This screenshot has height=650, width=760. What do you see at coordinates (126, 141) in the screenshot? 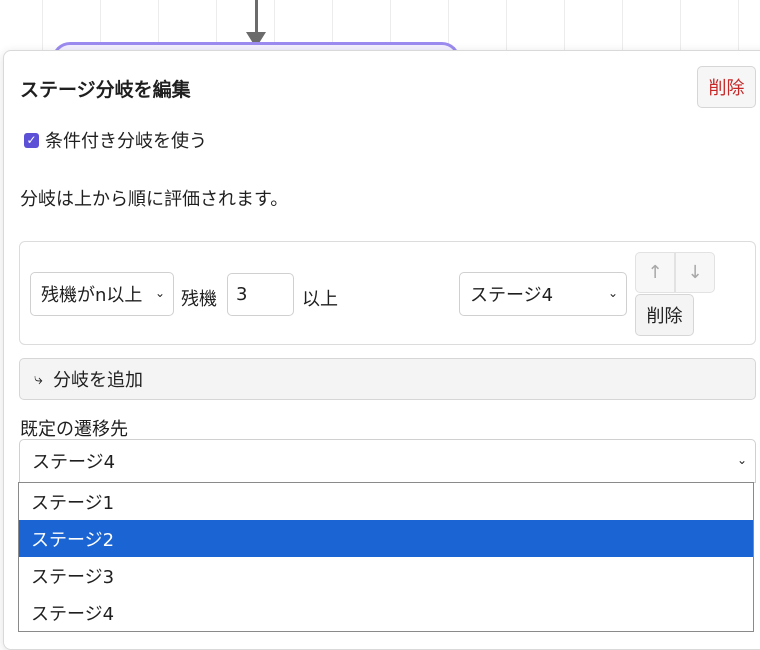
I see `conditional-branch-label: 条件付き分岐を使う` at bounding box center [126, 141].